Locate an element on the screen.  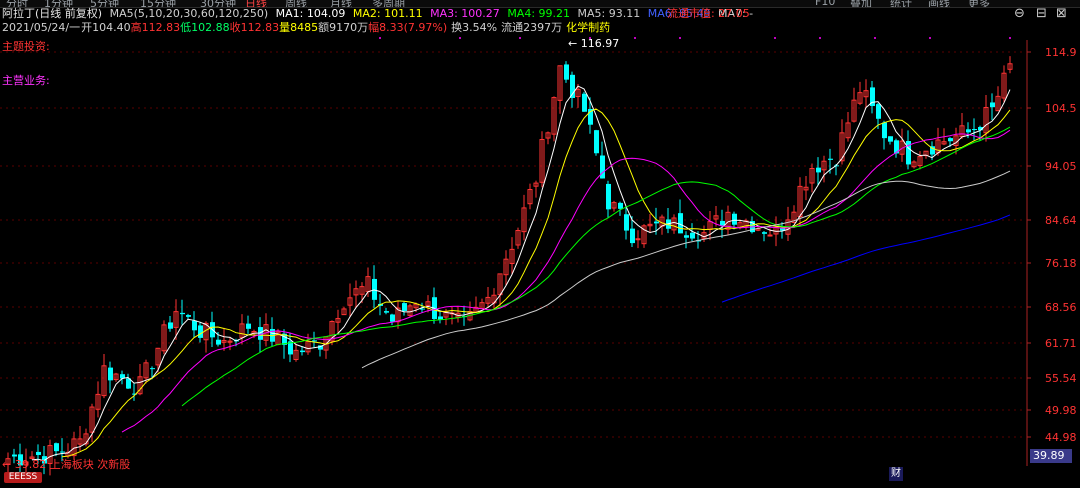
peak-label: ← 116.97 is located at coordinates (593, 43).